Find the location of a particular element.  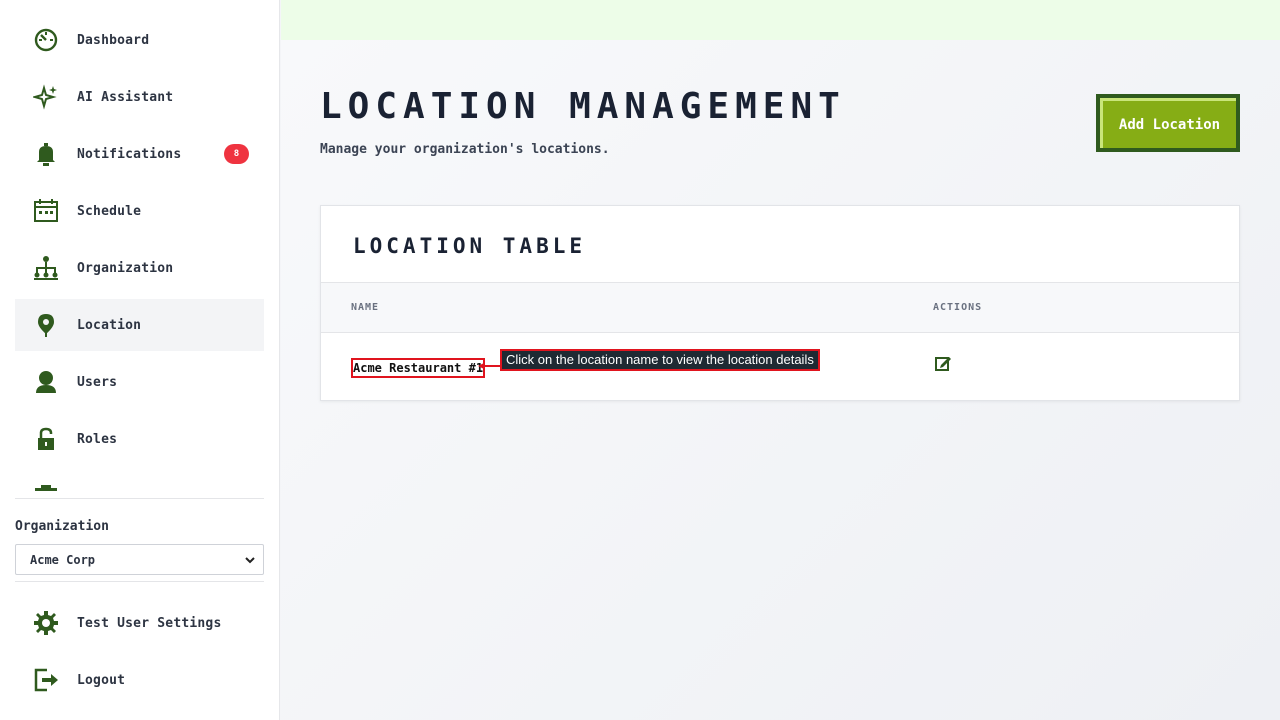

table-header: NAME ACTIONS is located at coordinates (780, 307).